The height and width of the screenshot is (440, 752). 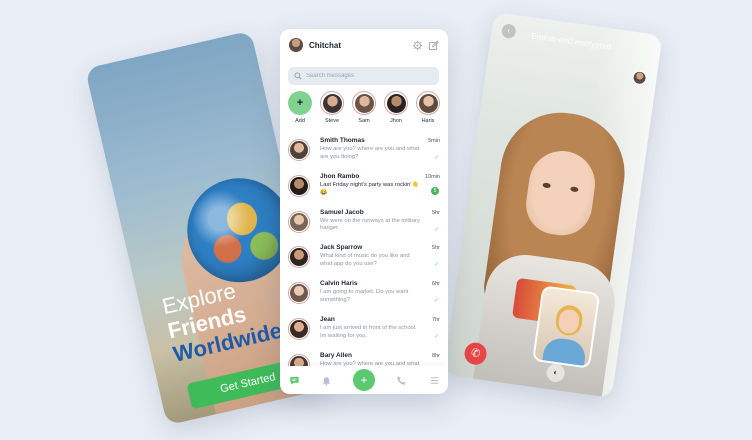 What do you see at coordinates (417, 45) in the screenshot?
I see `settings-gear-icon` at bounding box center [417, 45].